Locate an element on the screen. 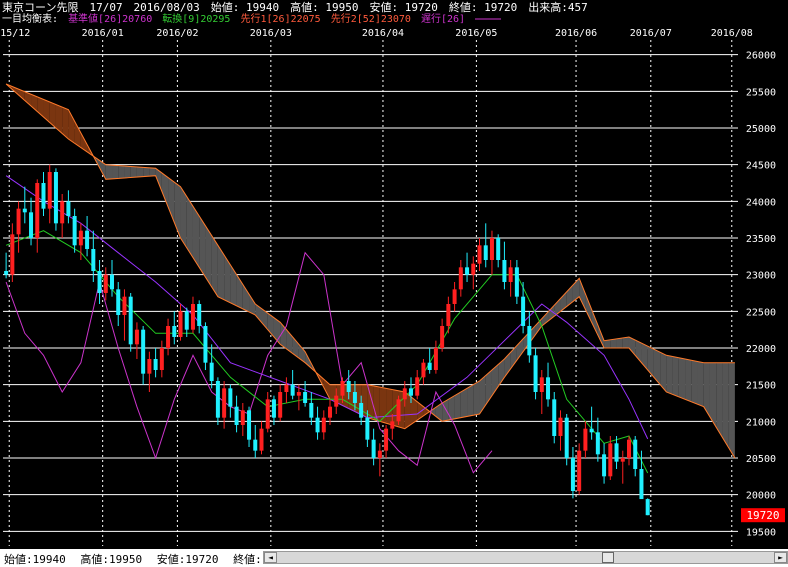 The width and height of the screenshot is (788, 567). legend-kijun: 基準値[26]20760 is located at coordinates (110, 19).